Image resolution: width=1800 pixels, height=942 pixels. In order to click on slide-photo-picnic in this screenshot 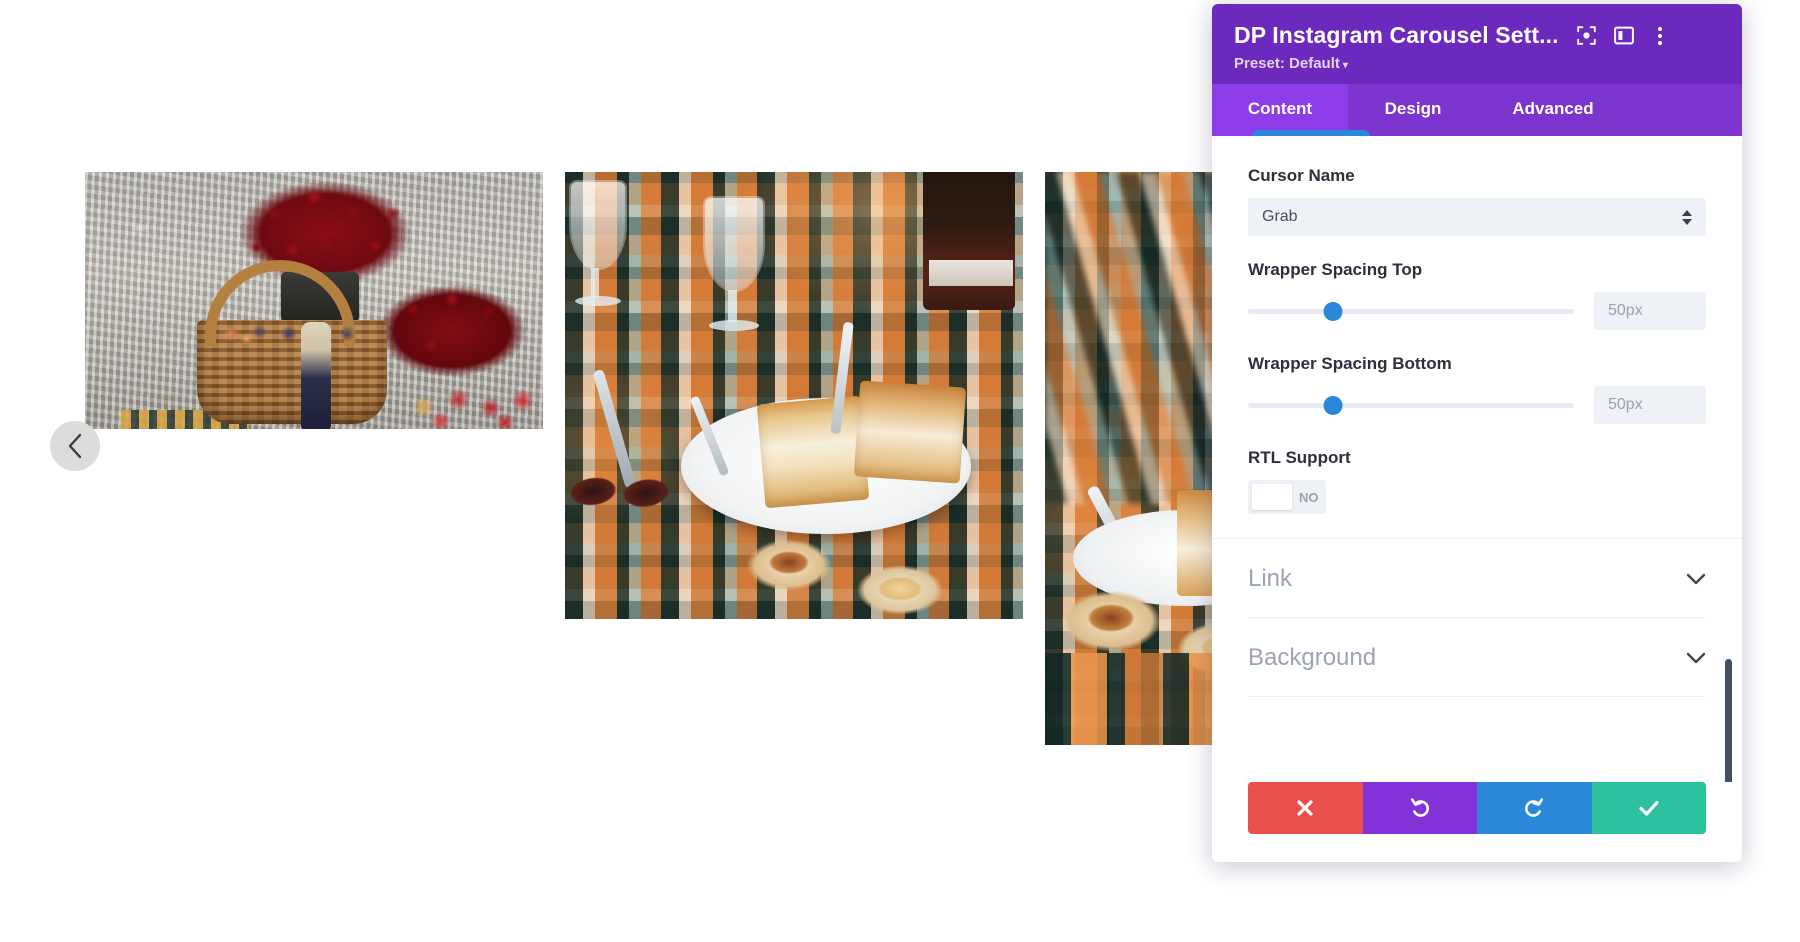, I will do `click(794, 395)`.